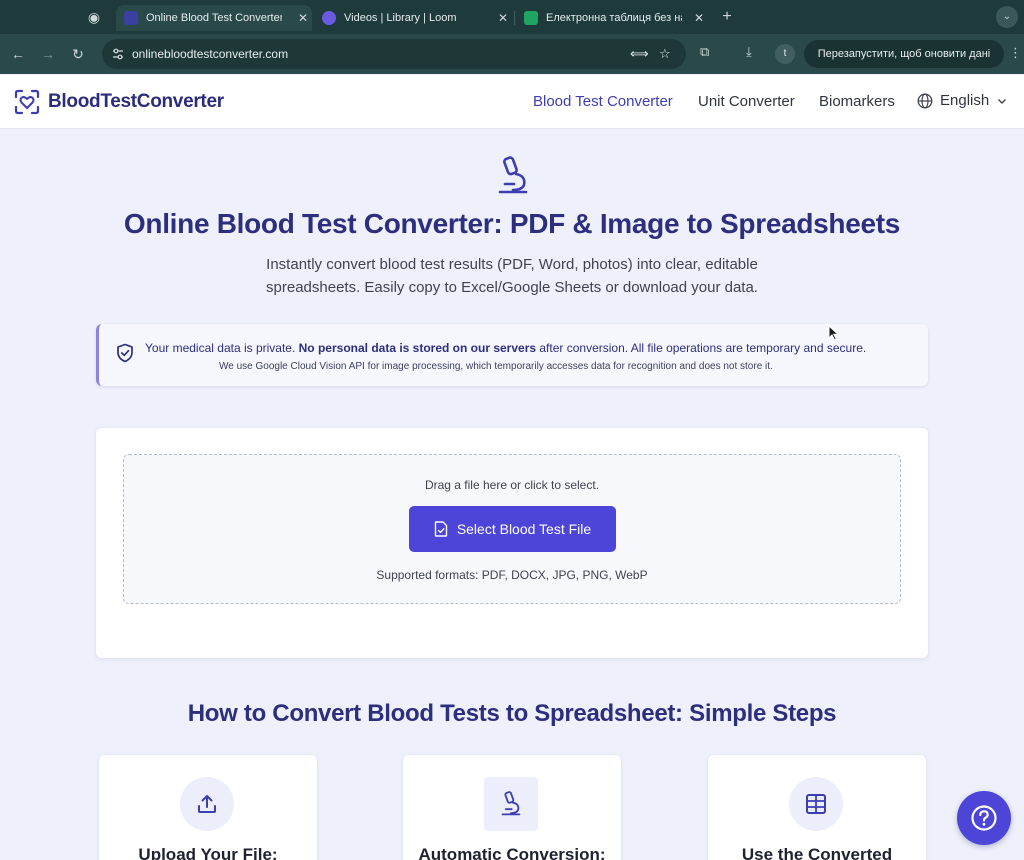  What do you see at coordinates (639, 54) in the screenshot?
I see `translate-icon: ⟺` at bounding box center [639, 54].